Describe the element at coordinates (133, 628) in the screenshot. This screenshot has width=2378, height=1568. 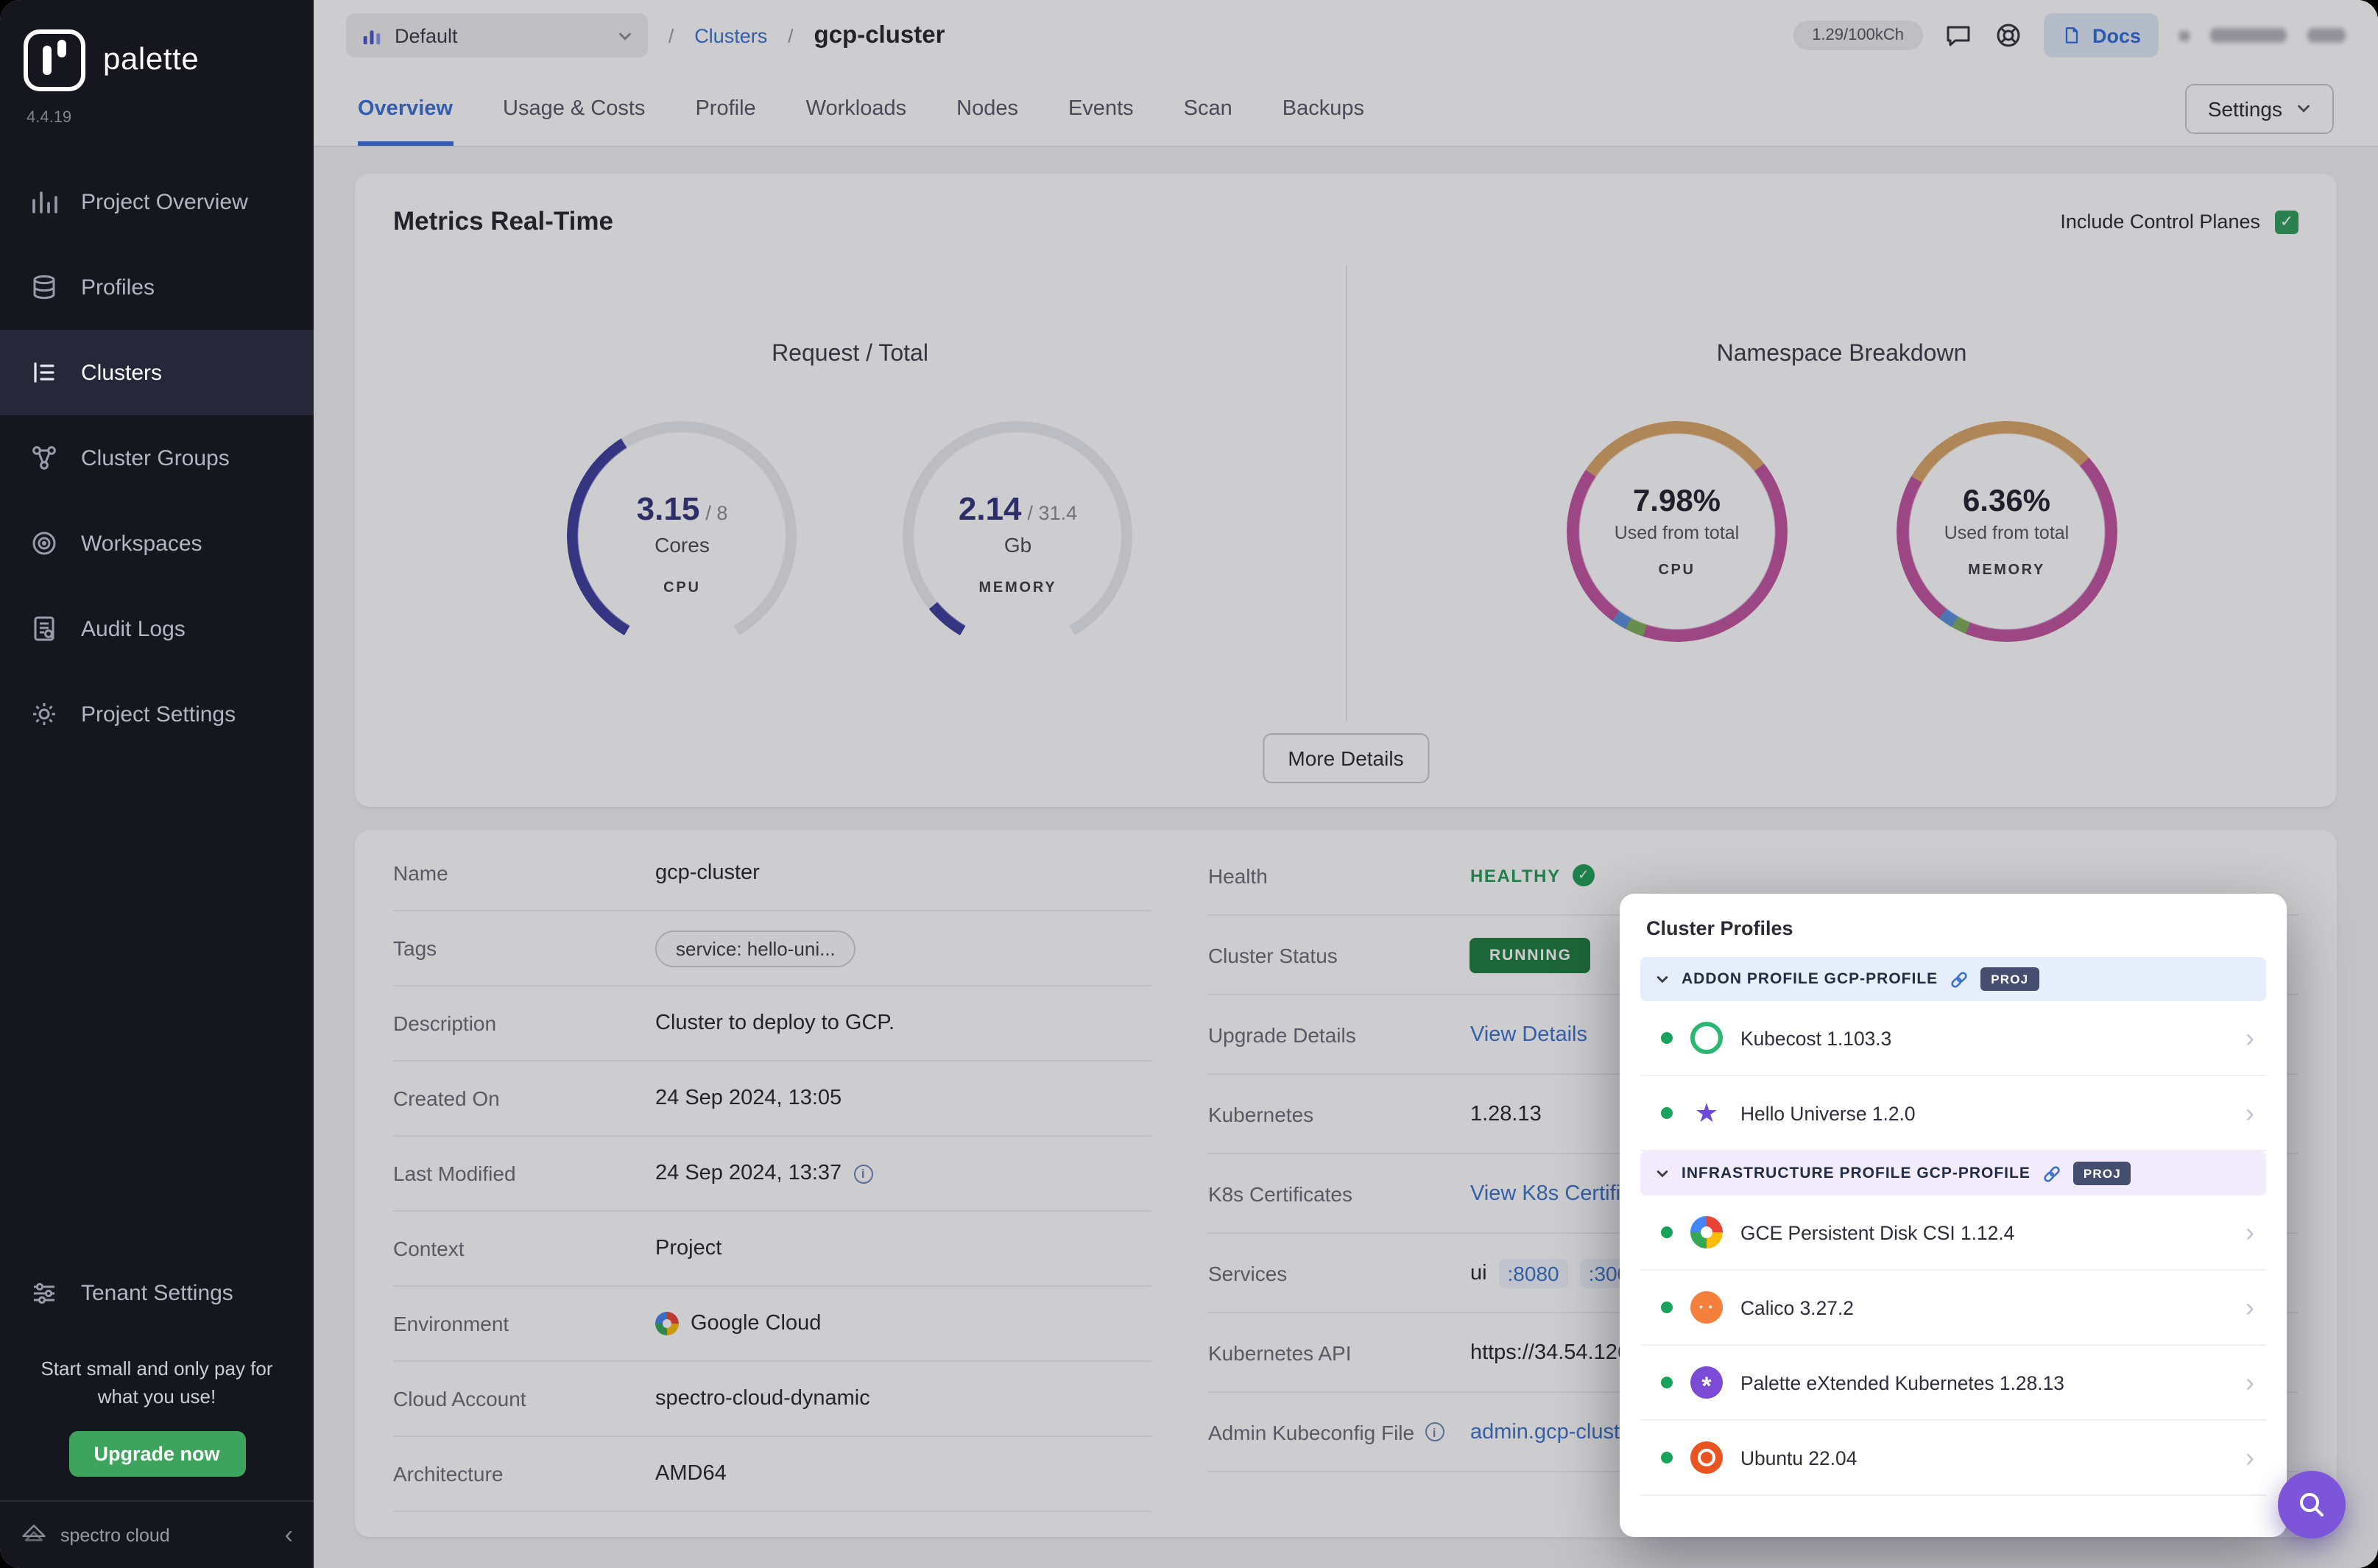
I see `sidebar-item-label: Audit Logs` at that location.